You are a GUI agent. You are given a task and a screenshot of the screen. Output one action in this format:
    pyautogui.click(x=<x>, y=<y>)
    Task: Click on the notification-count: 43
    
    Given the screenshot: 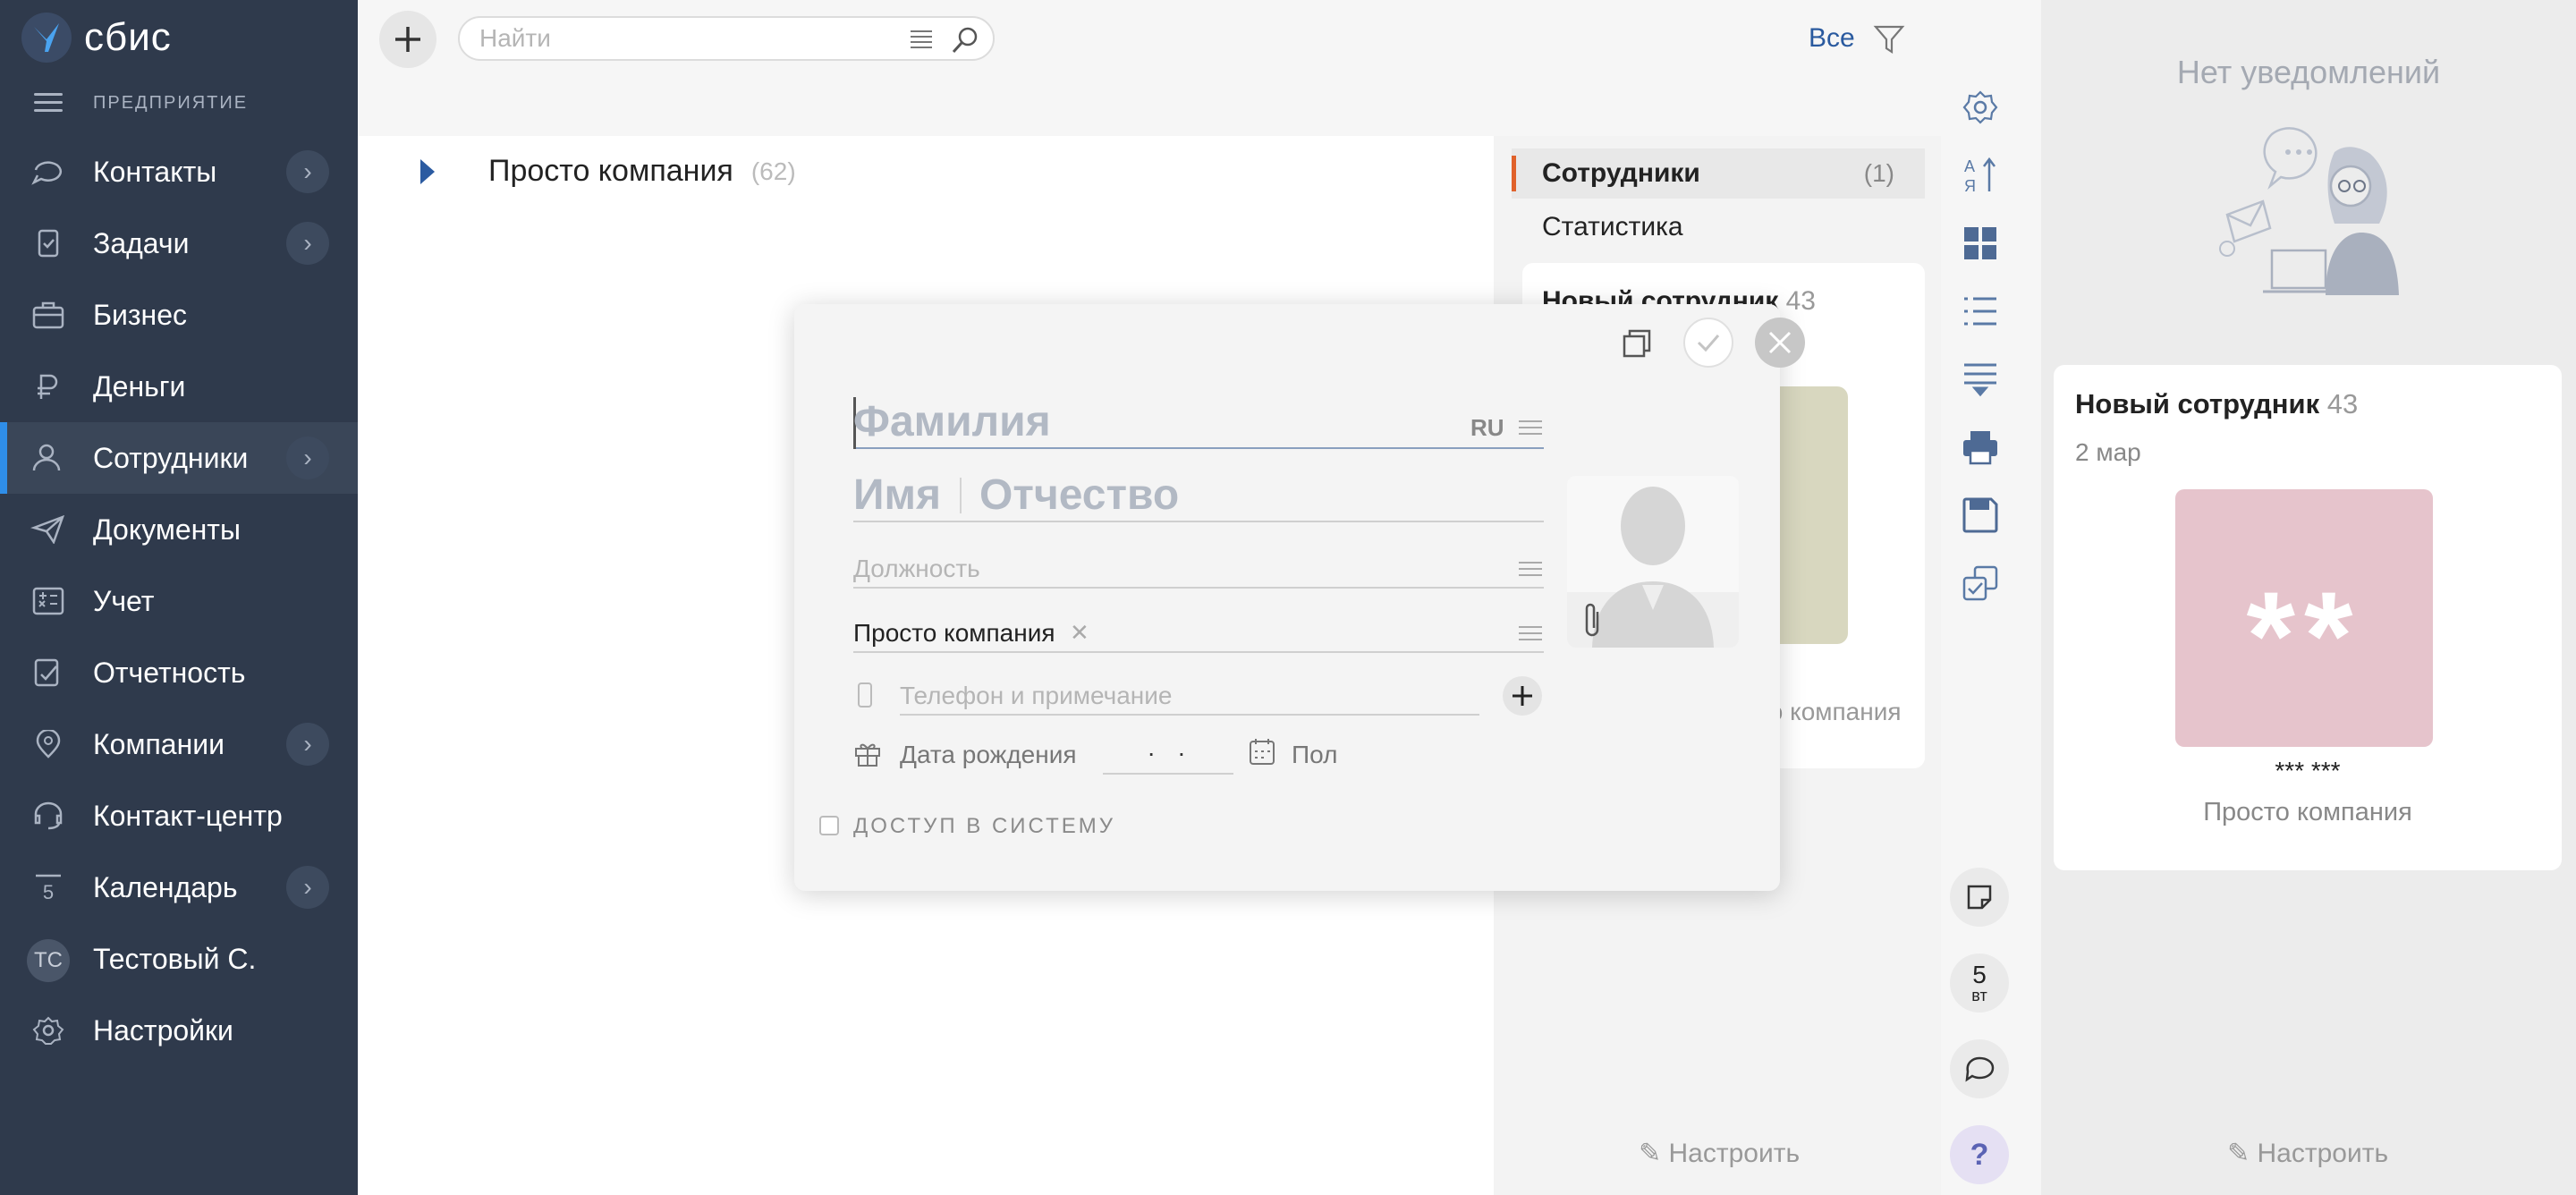 What is the action you would take?
    pyautogui.click(x=2342, y=404)
    